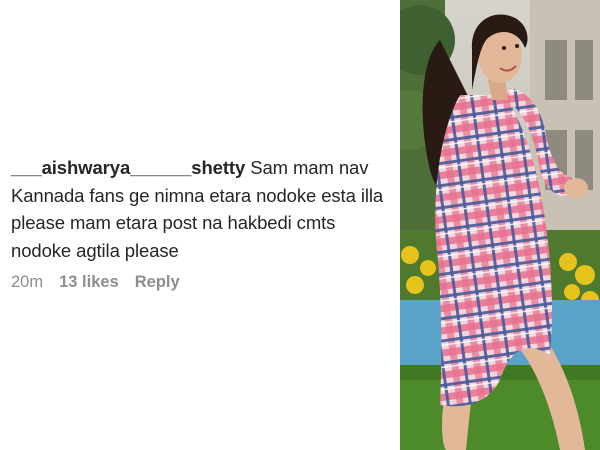  What do you see at coordinates (157, 282) in the screenshot?
I see `reply-button: Reply` at bounding box center [157, 282].